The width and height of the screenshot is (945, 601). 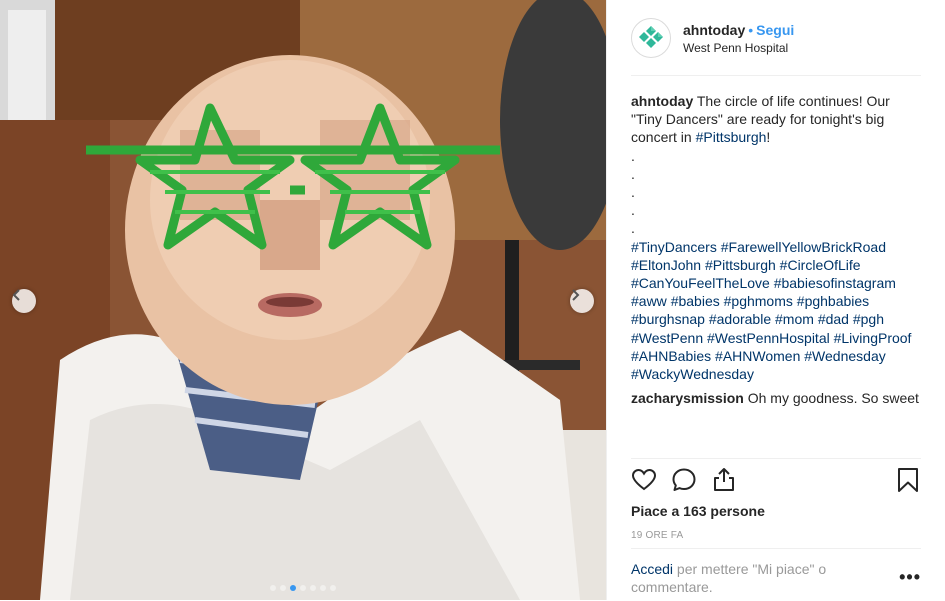 I want to click on previous-photo-button, so click(x=24, y=301).